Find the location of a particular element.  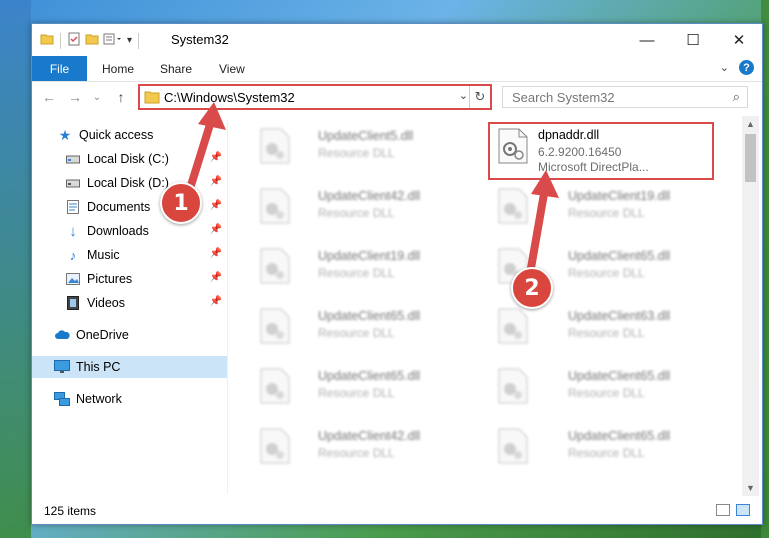

sidebar-item-videos: Videos 📌 is located at coordinates (129, 303).